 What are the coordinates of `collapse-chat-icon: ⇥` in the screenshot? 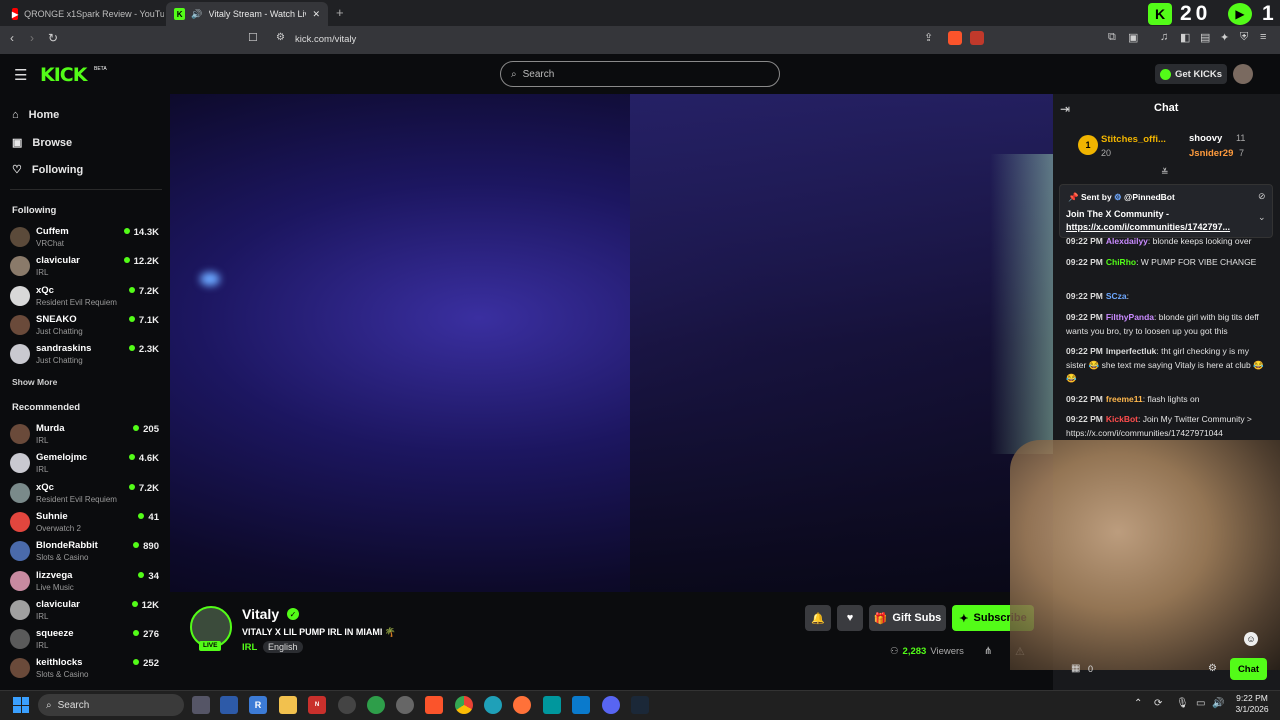 It's located at (1065, 109).